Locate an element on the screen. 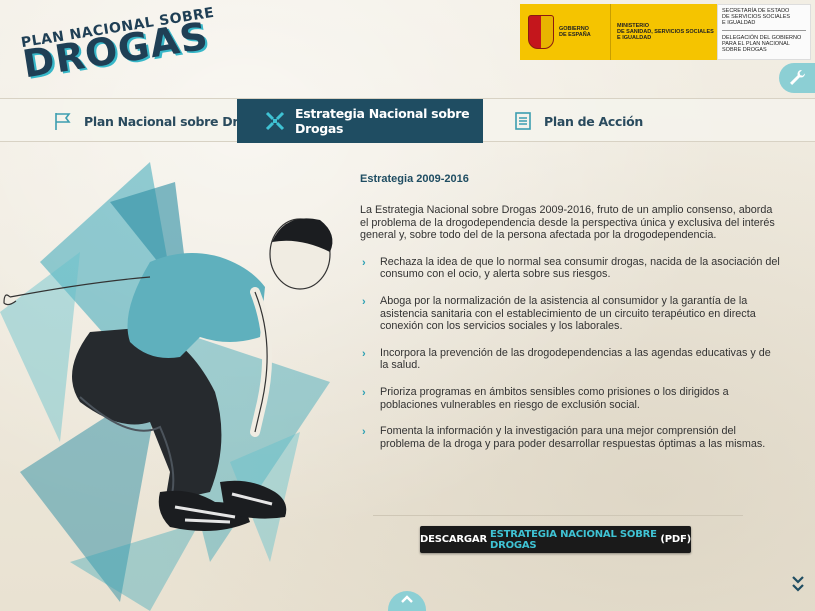 This screenshot has height=611, width=815. download-suffix: (PDF) is located at coordinates (675, 539).